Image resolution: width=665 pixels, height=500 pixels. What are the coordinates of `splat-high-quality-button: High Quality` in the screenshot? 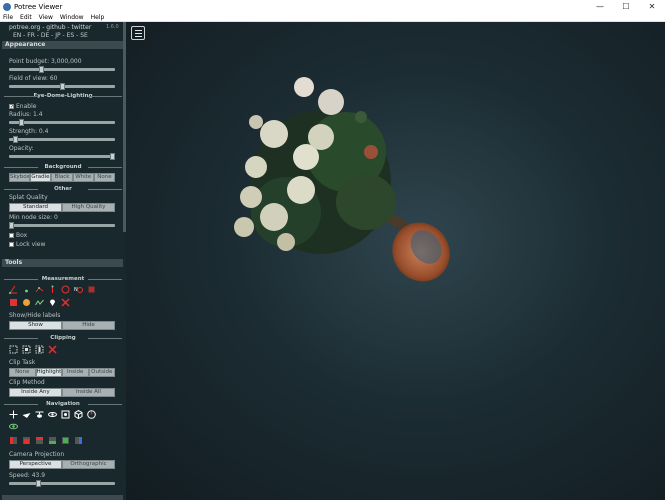 It's located at (88, 207).